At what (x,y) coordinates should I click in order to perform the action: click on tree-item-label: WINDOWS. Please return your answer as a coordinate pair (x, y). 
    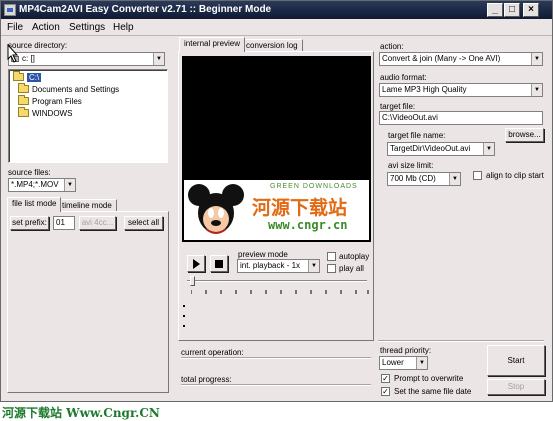
    Looking at the image, I should click on (52, 113).